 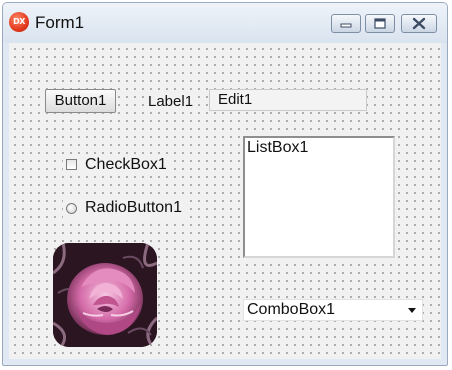 I want to click on chevron-down-icon, so click(x=412, y=310).